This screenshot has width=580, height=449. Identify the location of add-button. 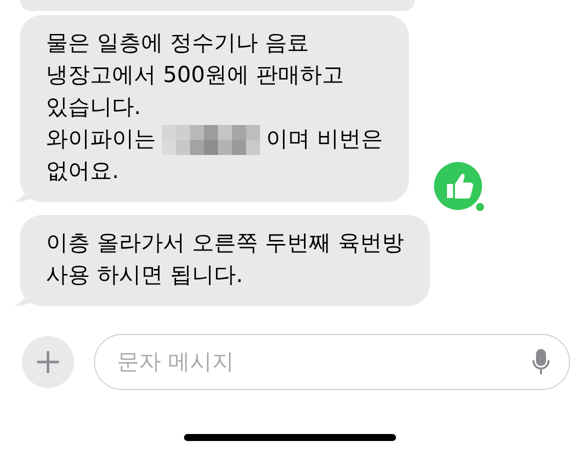
(48, 362).